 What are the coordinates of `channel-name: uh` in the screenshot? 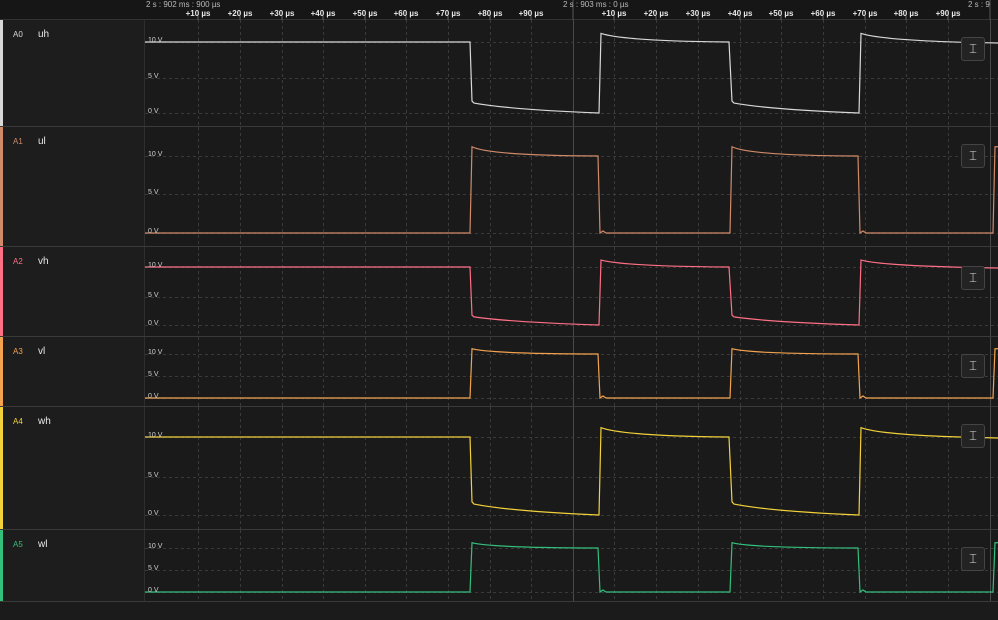 It's located at (44, 34).